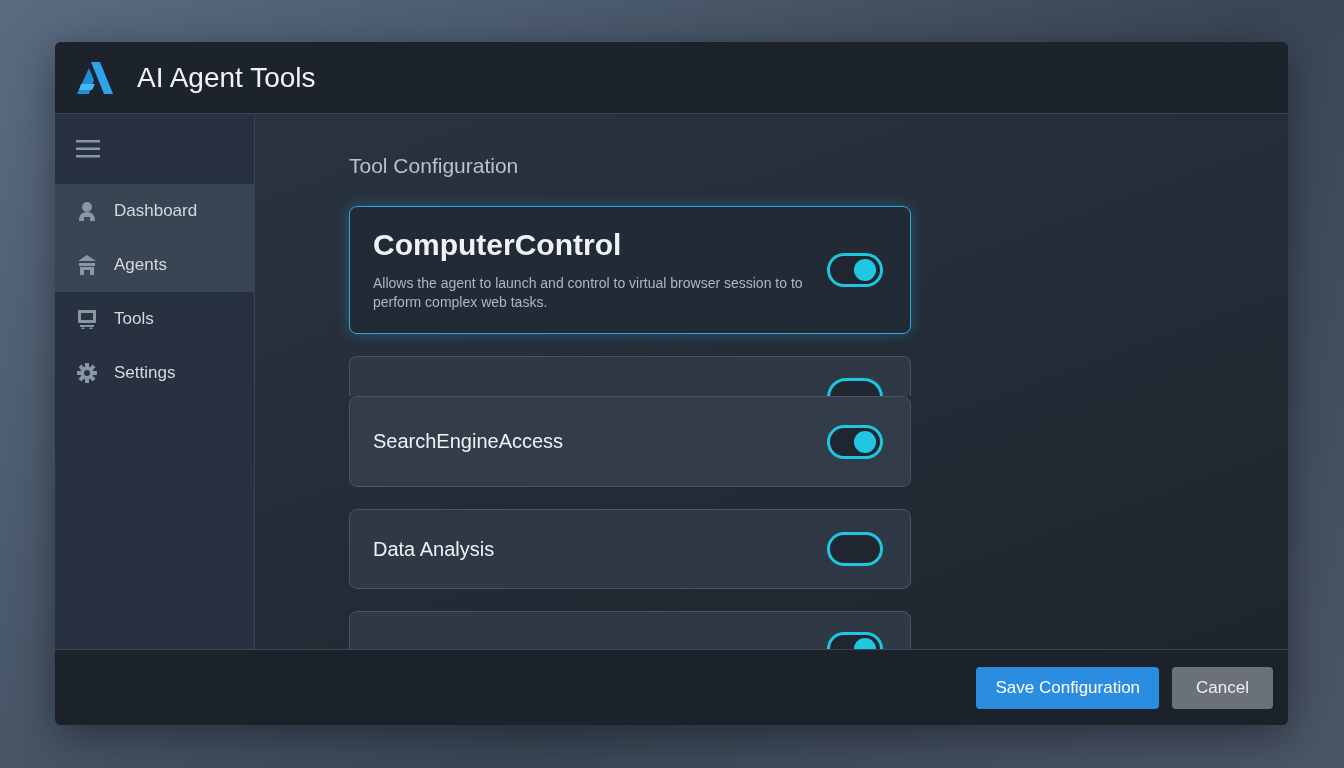  What do you see at coordinates (154, 373) in the screenshot?
I see `sidebar-item: Settings` at bounding box center [154, 373].